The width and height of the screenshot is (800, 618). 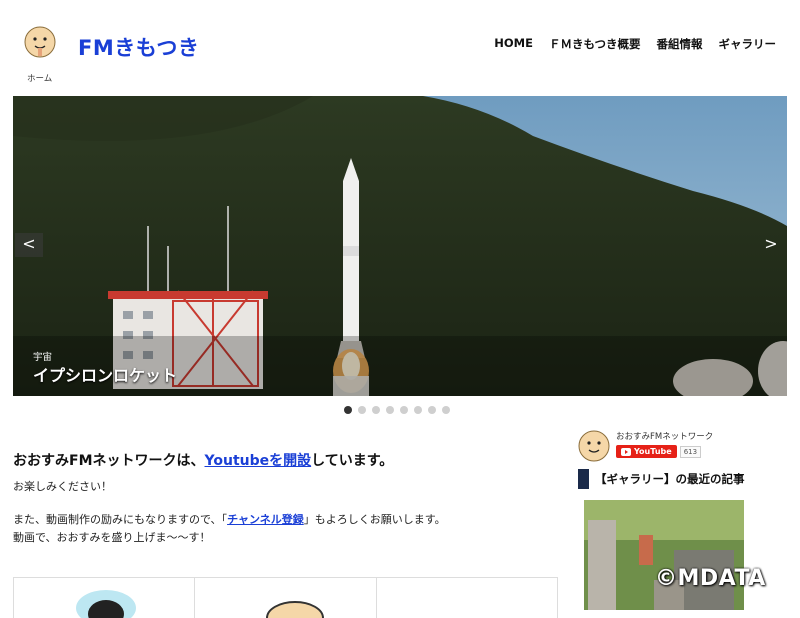 I want to click on youtube-link: Youtubeを開設, so click(x=258, y=461).